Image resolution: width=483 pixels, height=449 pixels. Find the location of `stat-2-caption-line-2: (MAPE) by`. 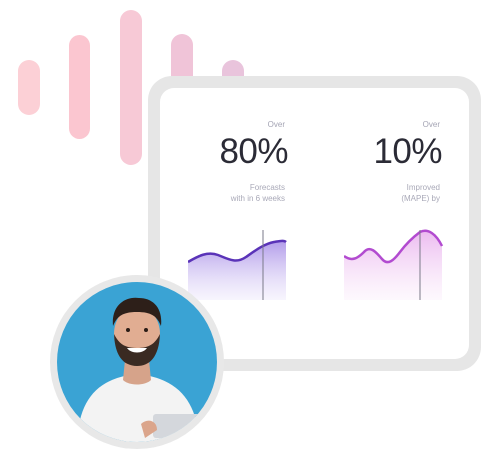

stat-2-caption-line-2: (MAPE) by is located at coordinates (420, 198).